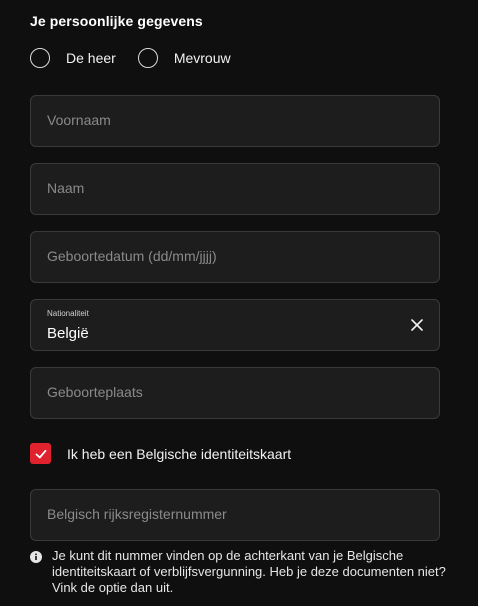 This screenshot has width=478, height=606. I want to click on first-name-placeholder: Voornaam, so click(79, 120).